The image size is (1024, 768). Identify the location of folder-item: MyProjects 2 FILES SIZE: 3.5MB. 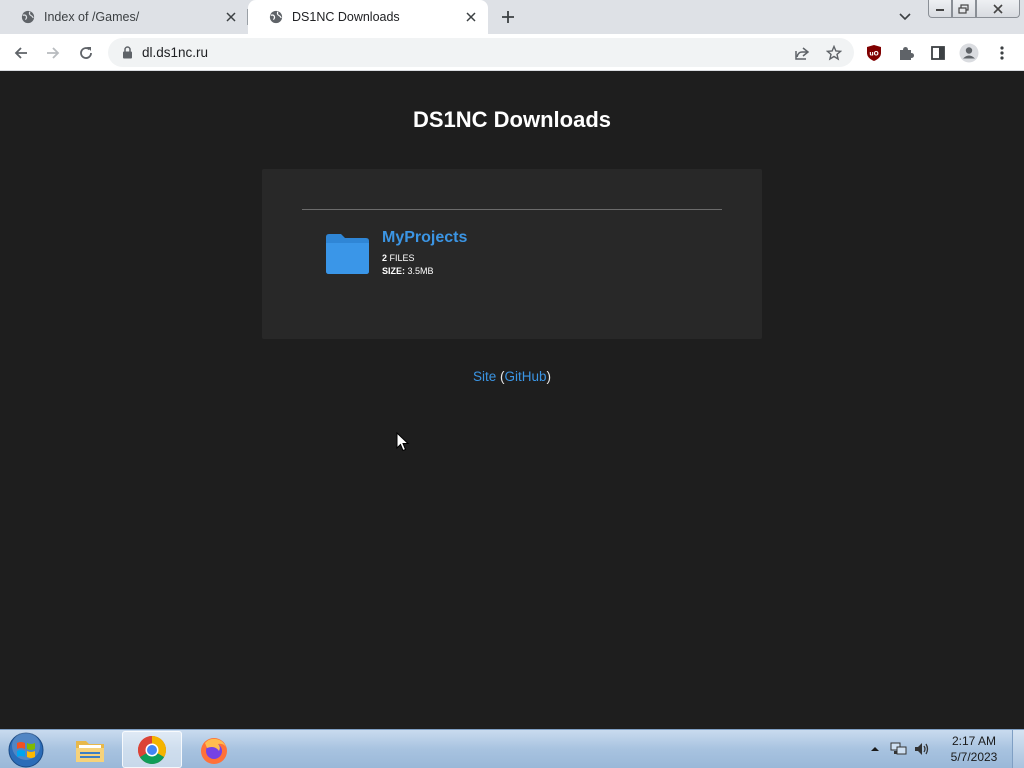
(514, 259).